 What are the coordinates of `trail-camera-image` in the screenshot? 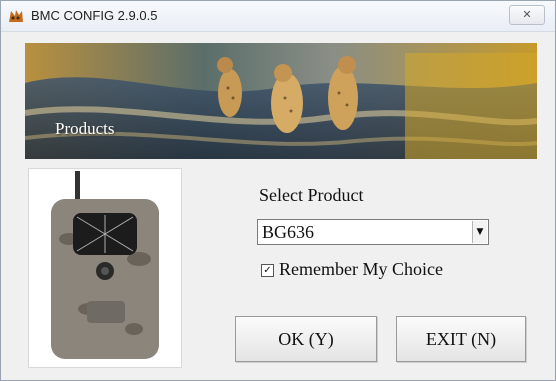 It's located at (105, 268).